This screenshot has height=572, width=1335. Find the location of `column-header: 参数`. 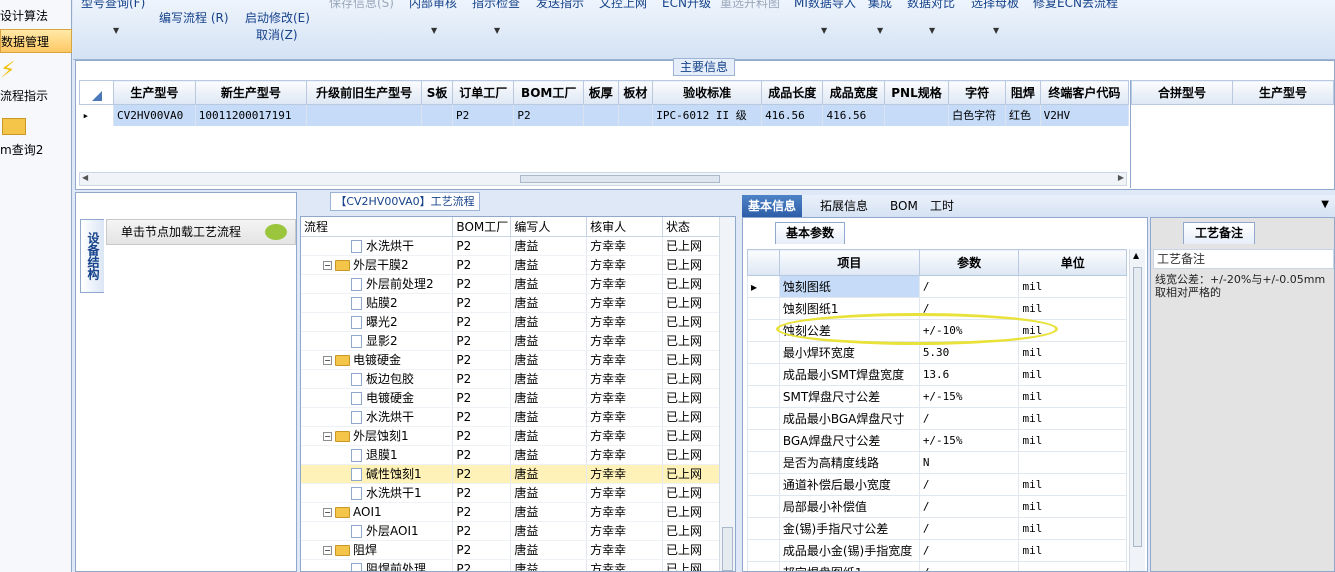

column-header: 参数 is located at coordinates (969, 262).